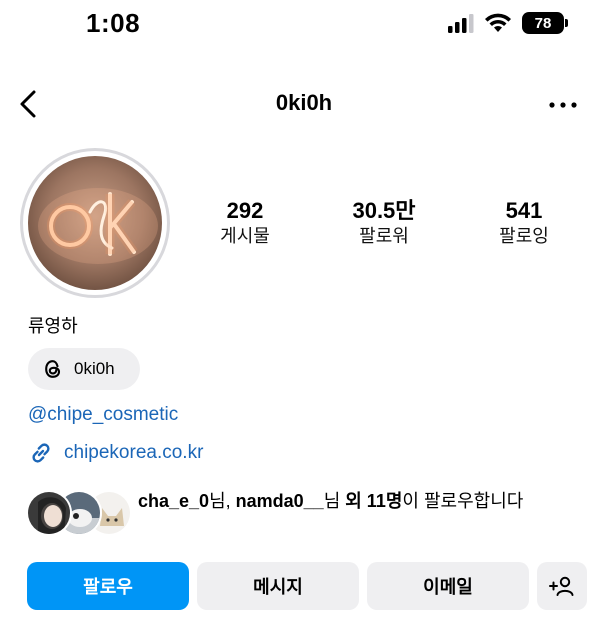 This screenshot has width=608, height=624. What do you see at coordinates (79, 514) in the screenshot?
I see `mutual-followers-avatars` at bounding box center [79, 514].